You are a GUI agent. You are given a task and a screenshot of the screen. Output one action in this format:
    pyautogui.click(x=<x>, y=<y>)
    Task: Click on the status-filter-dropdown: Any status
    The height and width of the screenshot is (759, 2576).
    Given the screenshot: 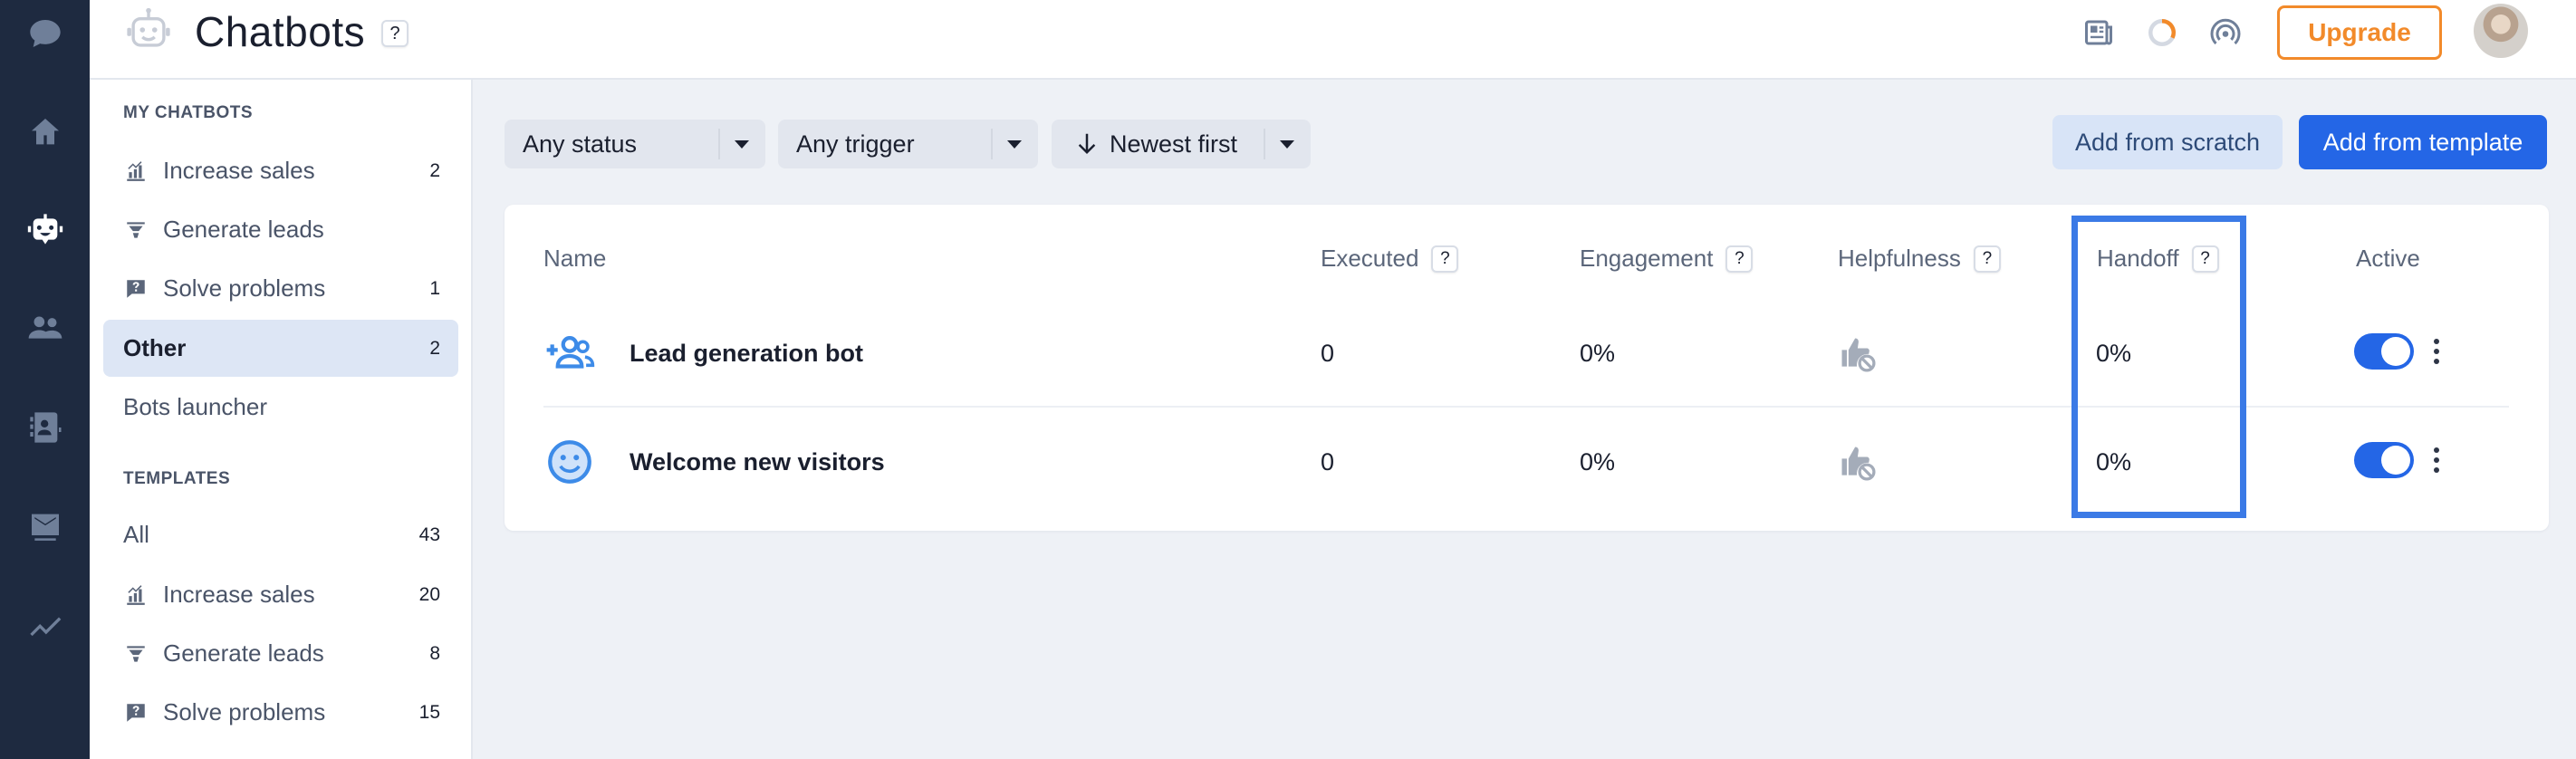 What is the action you would take?
    pyautogui.click(x=635, y=144)
    